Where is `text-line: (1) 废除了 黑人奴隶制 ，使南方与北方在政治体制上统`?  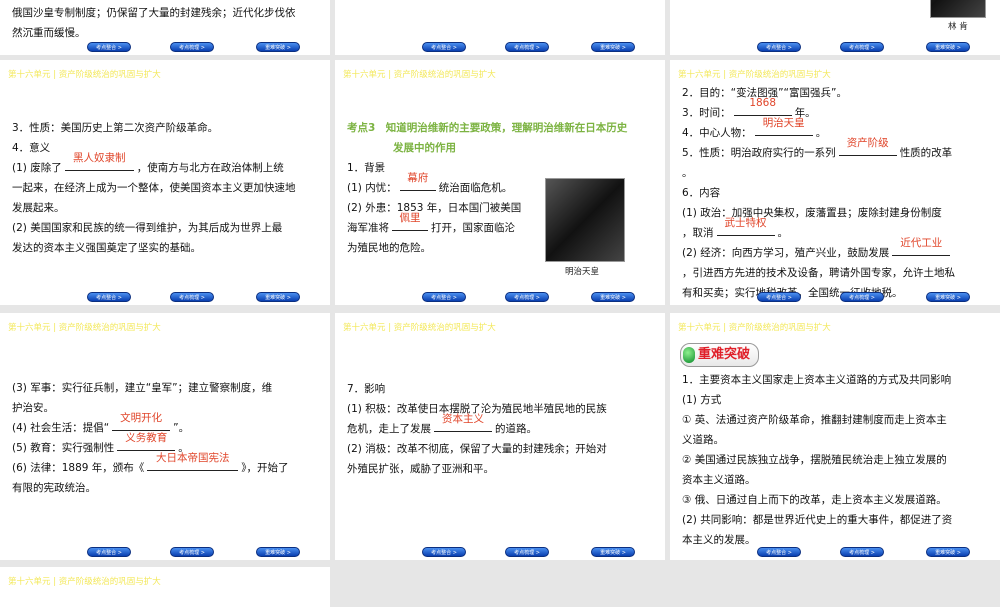
text-line: (1) 废除了 黑人奴隶制 ，使南方与北方在政治体制上统 is located at coordinates (165, 165).